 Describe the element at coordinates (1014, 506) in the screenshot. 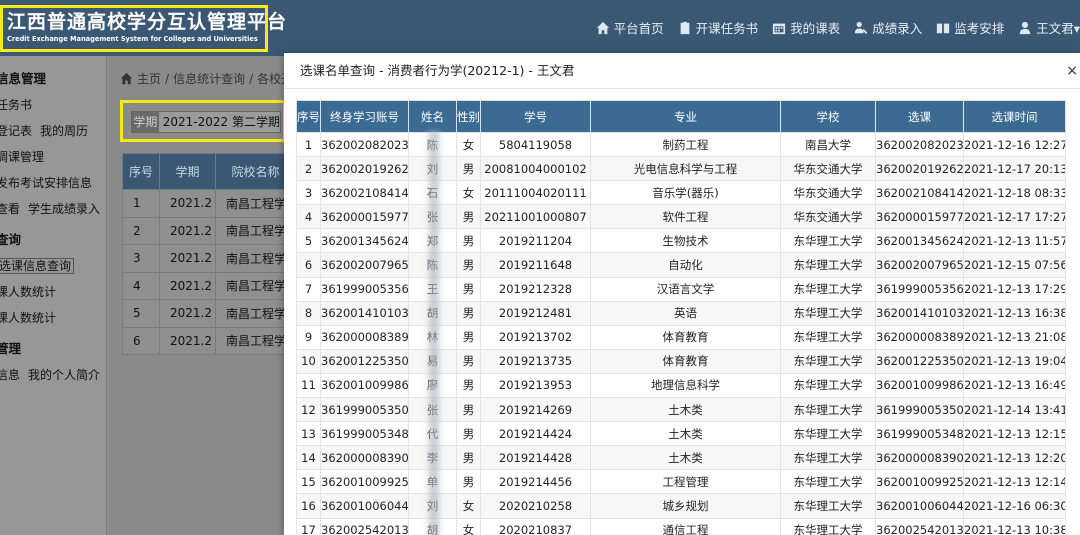

I see `cell-selection-time: 2021-12-16 06:30:26.0` at that location.